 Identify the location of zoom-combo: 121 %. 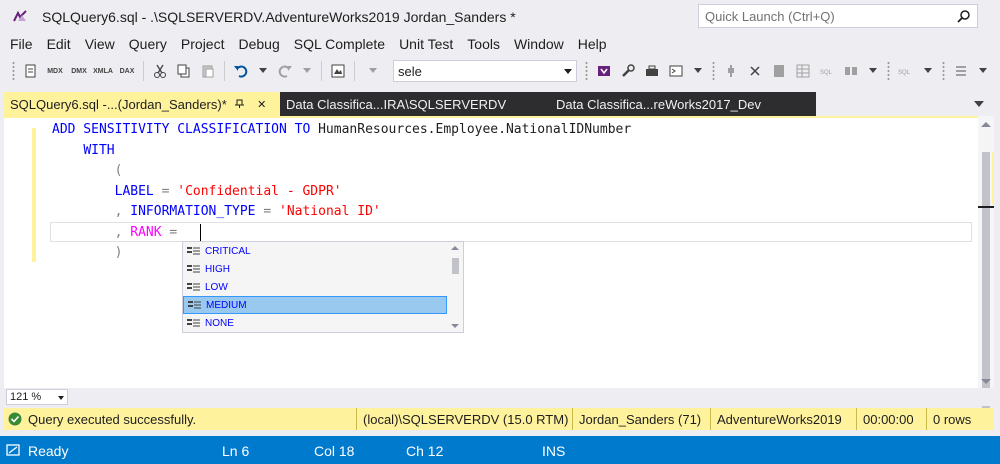
(37, 397).